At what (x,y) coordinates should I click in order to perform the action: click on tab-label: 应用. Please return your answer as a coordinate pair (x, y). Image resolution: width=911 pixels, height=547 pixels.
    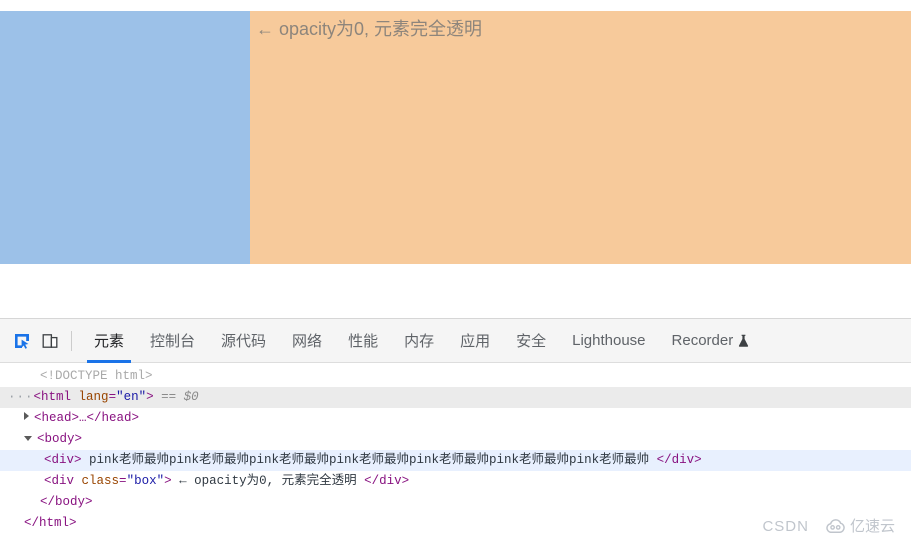
    Looking at the image, I should click on (475, 341).